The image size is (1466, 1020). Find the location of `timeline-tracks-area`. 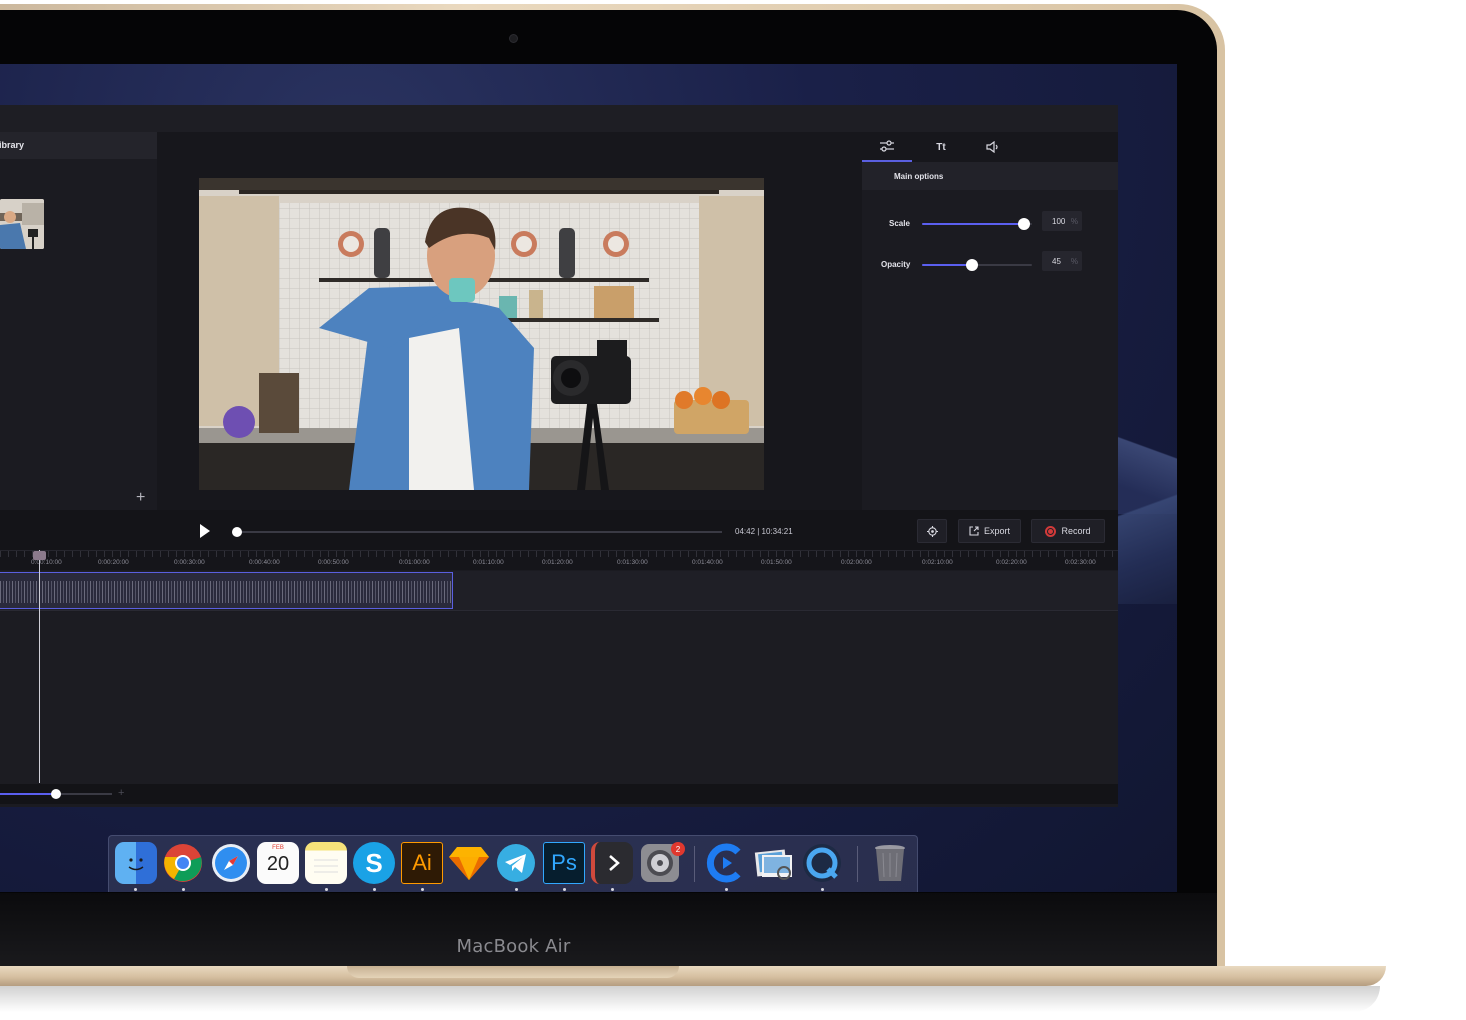

timeline-tracks-area is located at coordinates (559, 698).